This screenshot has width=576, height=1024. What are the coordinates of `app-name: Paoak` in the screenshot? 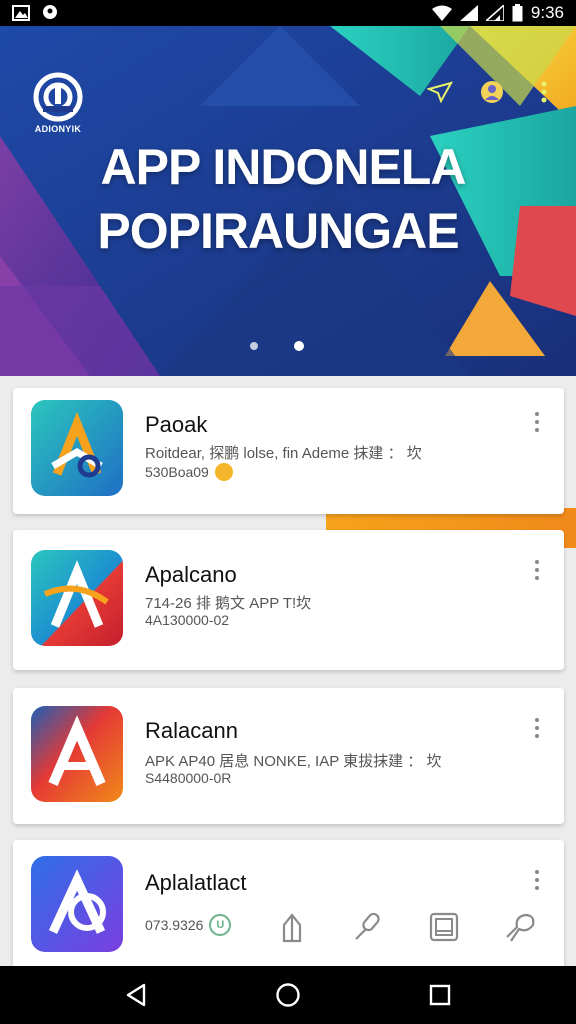 It's located at (176, 424).